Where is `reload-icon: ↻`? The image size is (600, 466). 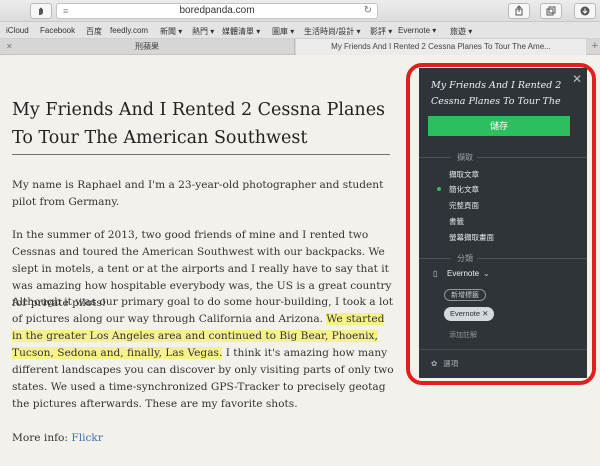 reload-icon: ↻ is located at coordinates (368, 11).